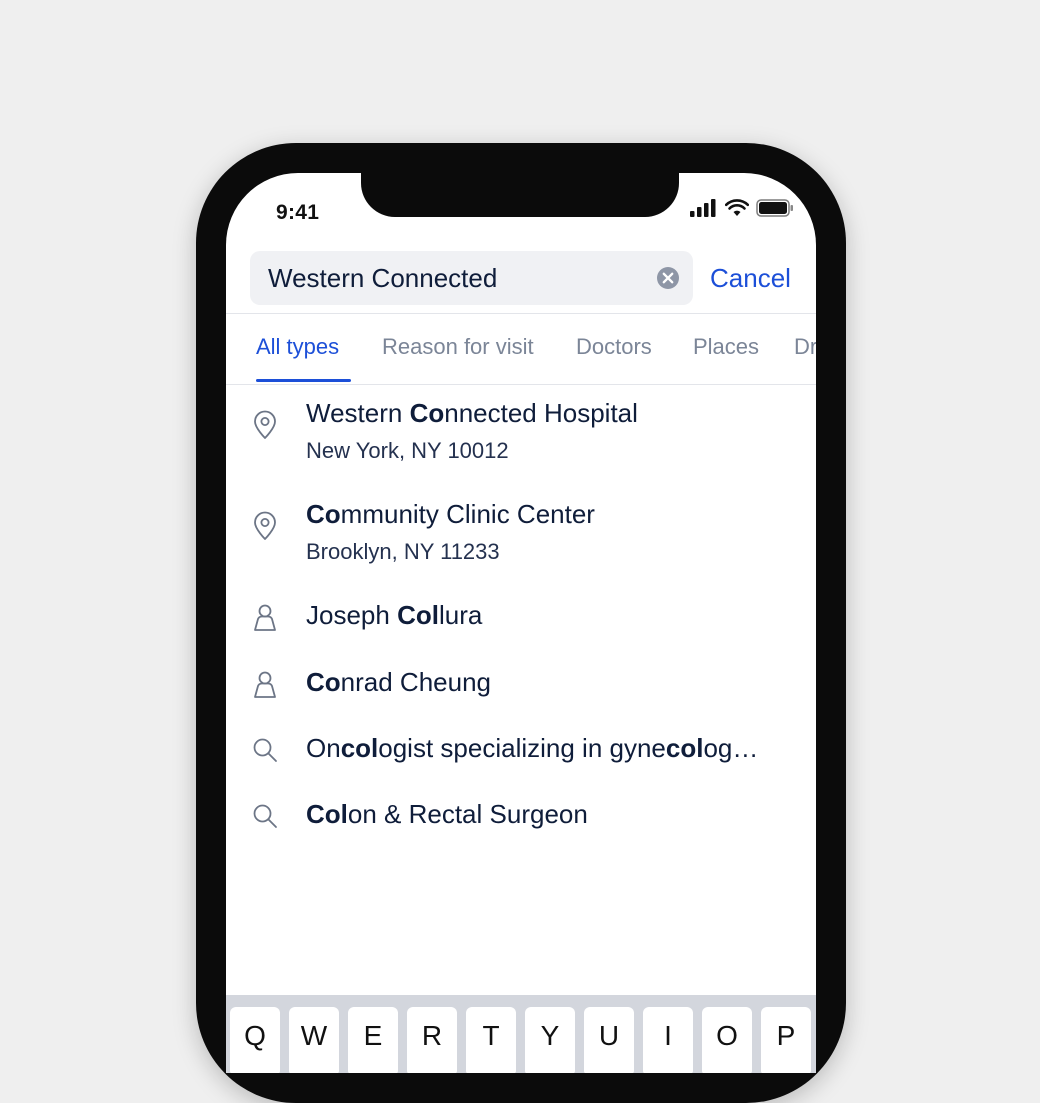 The image size is (1040, 1103). I want to click on wifi-icon, so click(737, 207).